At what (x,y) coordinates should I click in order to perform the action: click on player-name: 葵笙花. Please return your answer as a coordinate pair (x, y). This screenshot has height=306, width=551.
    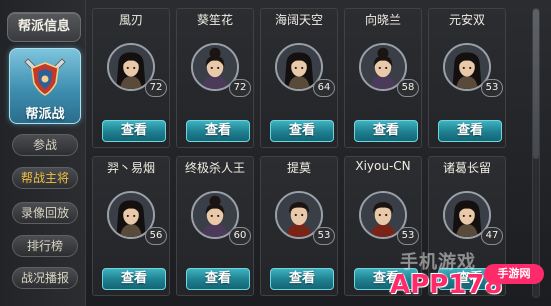
    Looking at the image, I should click on (214, 20).